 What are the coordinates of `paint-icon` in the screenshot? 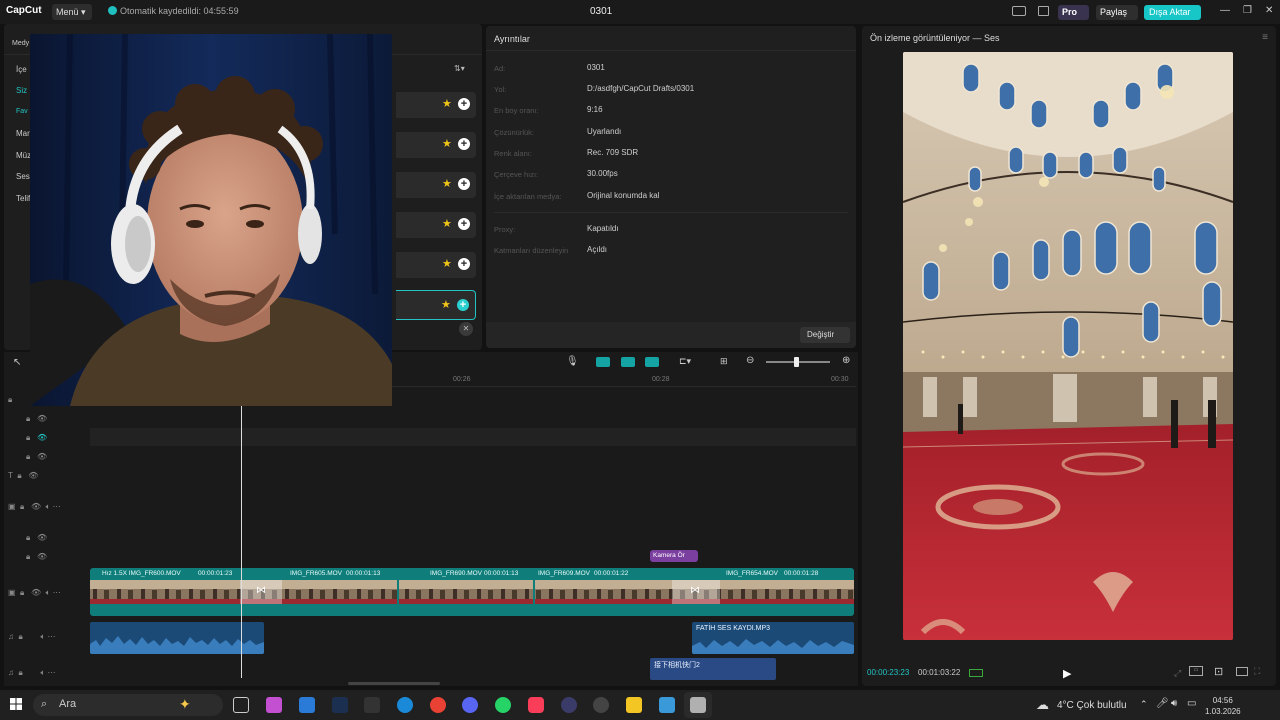 It's located at (667, 705).